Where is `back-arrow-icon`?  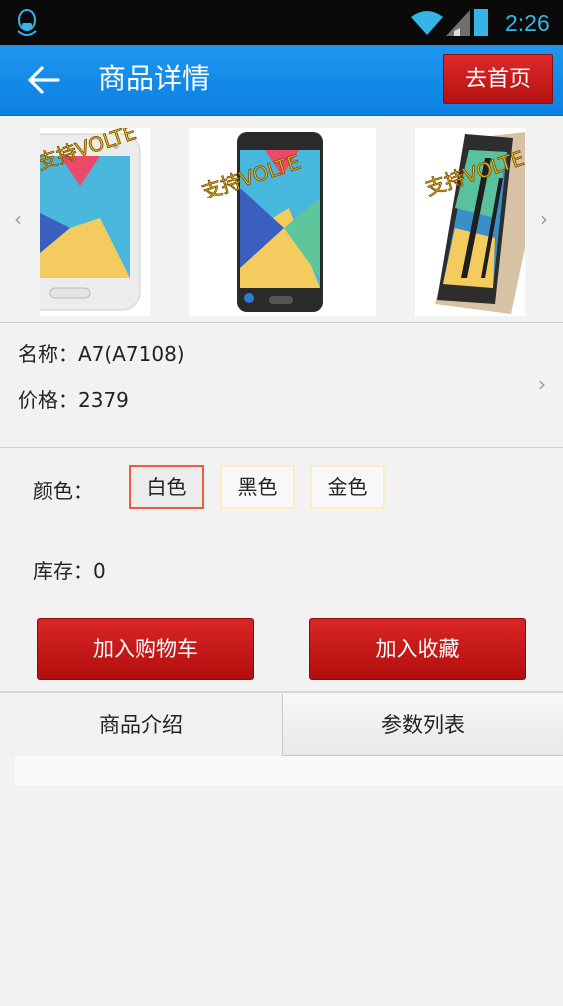 back-arrow-icon is located at coordinates (44, 80).